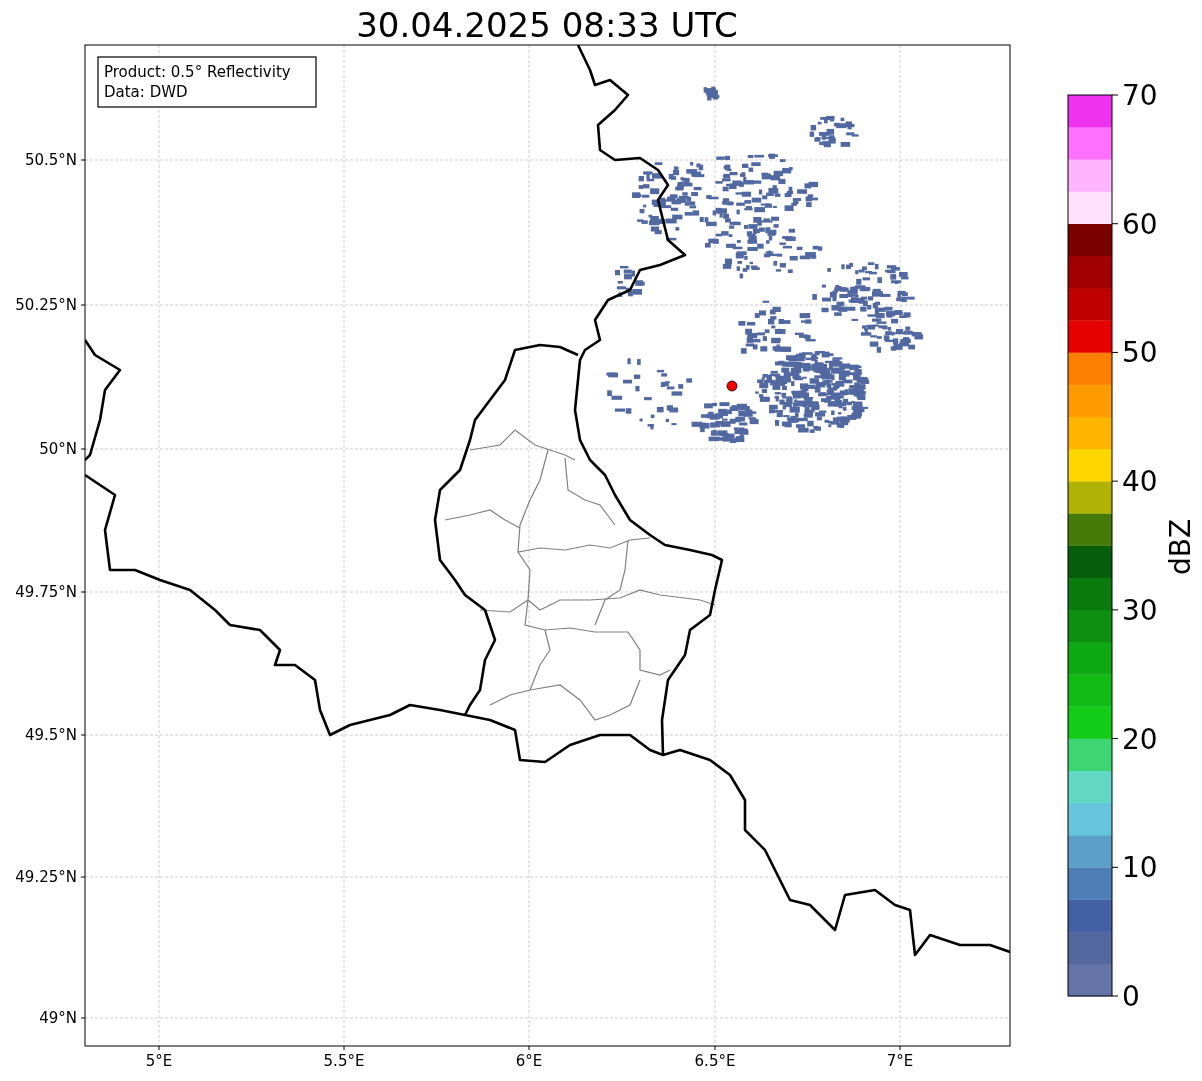 This screenshot has width=1202, height=1081. Describe the element at coordinates (197, 72) in the screenshot. I see `info-text: Product: 0.5° Reflectivity` at that location.